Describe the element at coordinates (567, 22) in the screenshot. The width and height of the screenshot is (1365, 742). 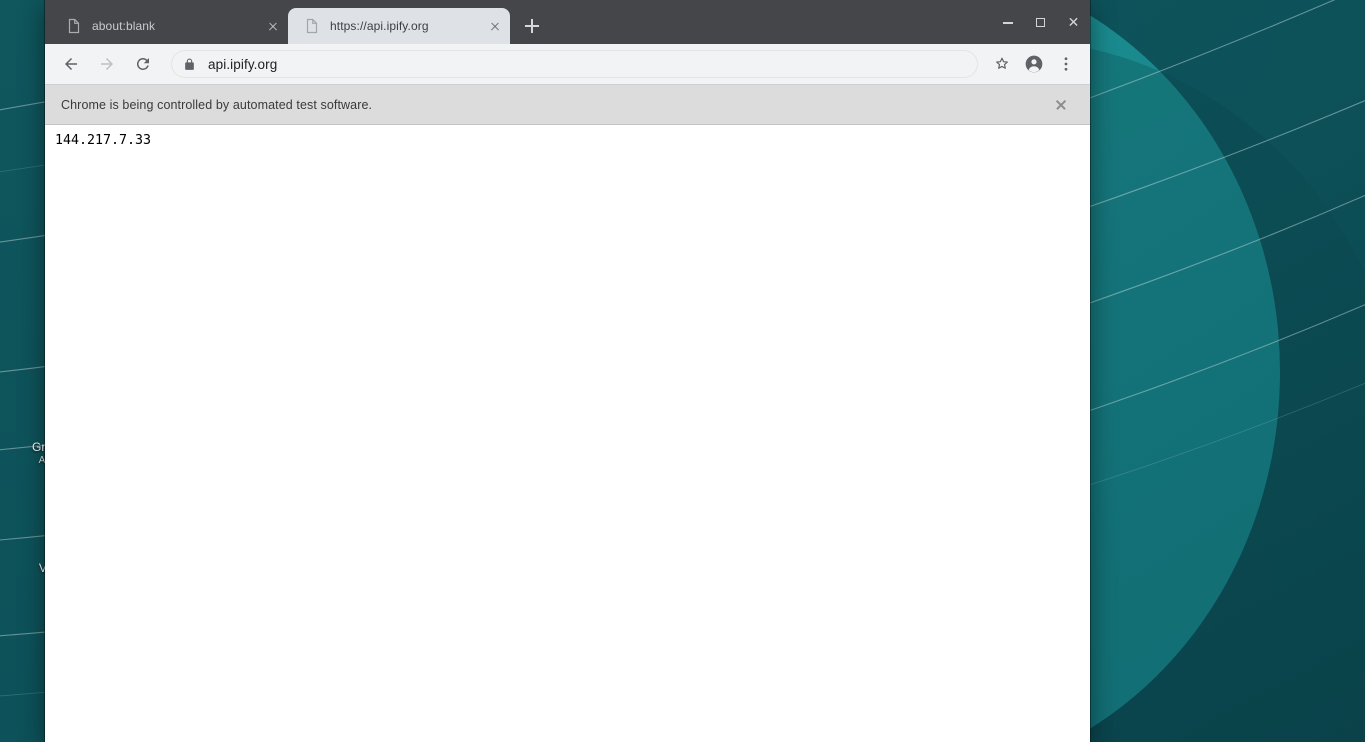
I see `tab-strip: about:blank https://api.ipify.org ✕` at that location.